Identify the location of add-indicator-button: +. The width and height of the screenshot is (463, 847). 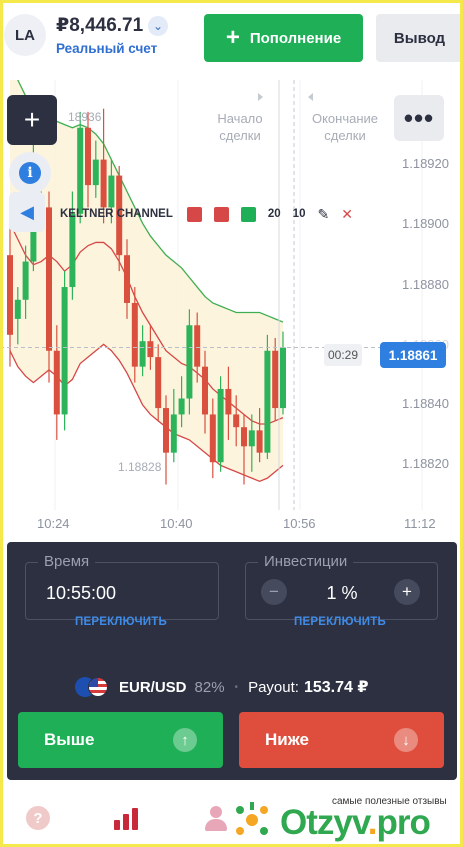
(32, 120).